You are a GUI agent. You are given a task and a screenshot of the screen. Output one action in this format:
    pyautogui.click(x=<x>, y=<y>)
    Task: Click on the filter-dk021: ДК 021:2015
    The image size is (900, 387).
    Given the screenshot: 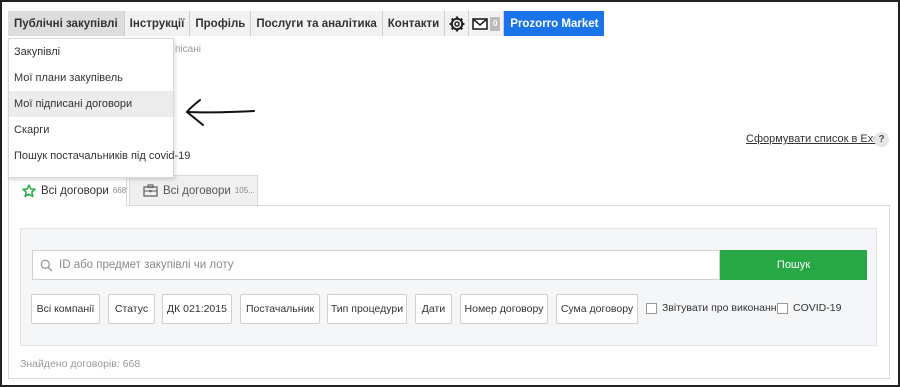 What is the action you would take?
    pyautogui.click(x=197, y=309)
    